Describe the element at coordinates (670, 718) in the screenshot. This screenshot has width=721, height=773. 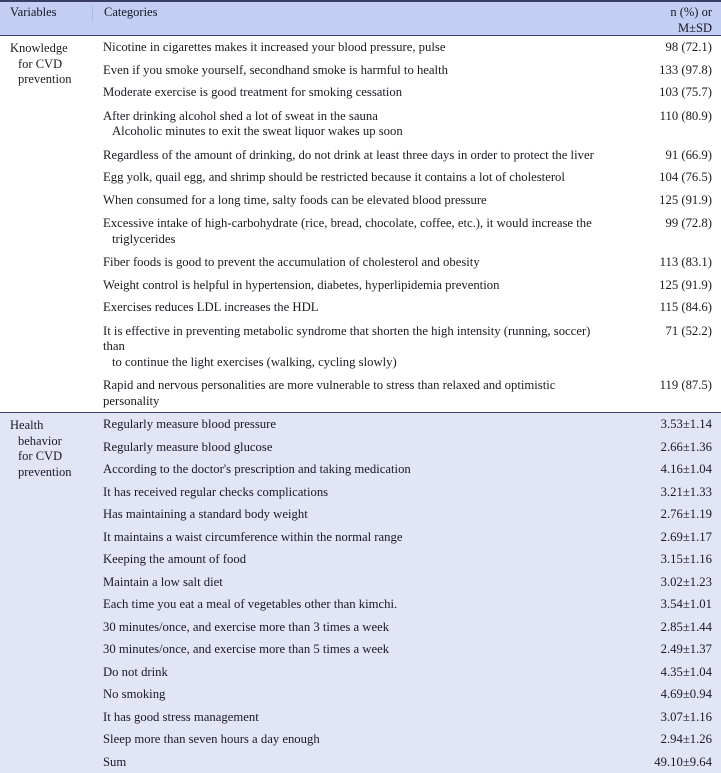
I see `row-value: 3.07±1.16` at that location.